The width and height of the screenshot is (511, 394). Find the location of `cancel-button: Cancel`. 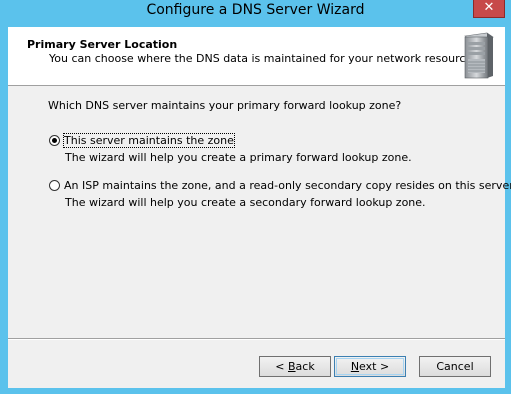

cancel-button: Cancel is located at coordinates (455, 366).